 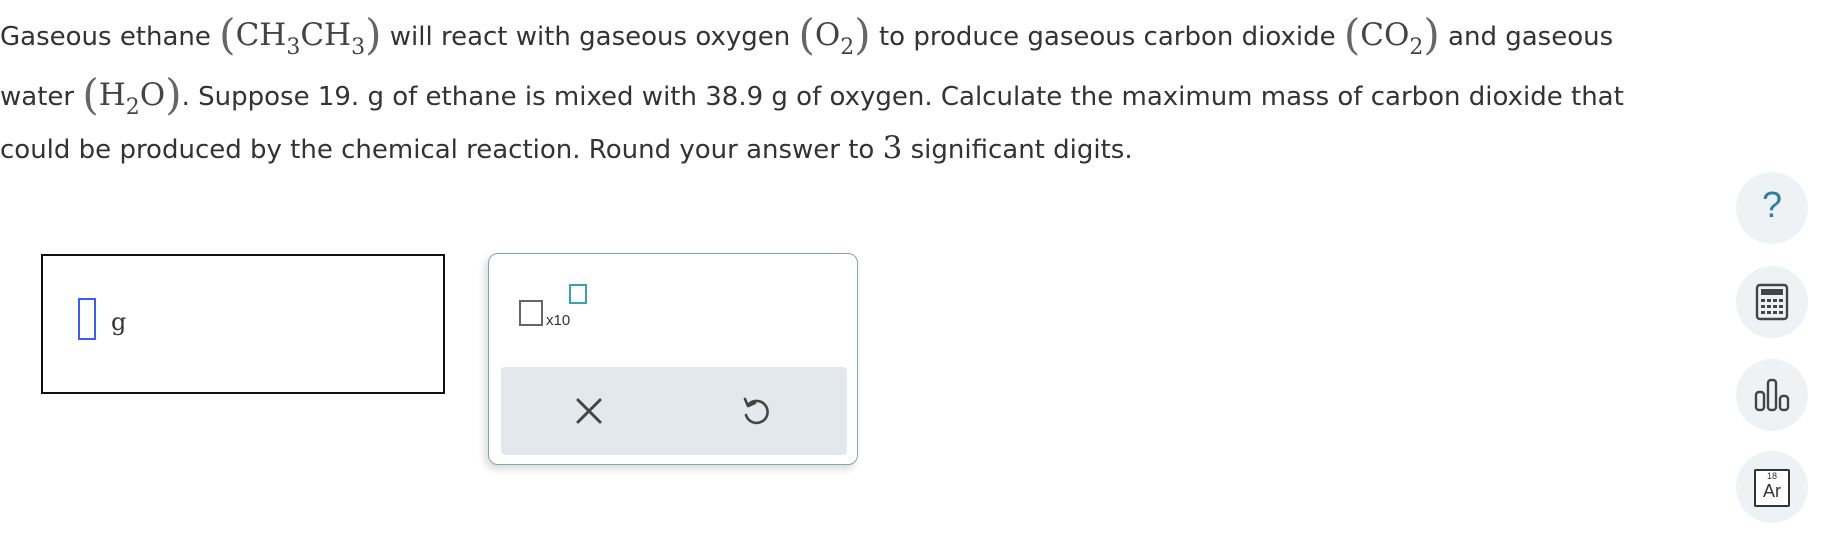 I want to click on periodic-table-button: 18 Ar, so click(x=1772, y=487).